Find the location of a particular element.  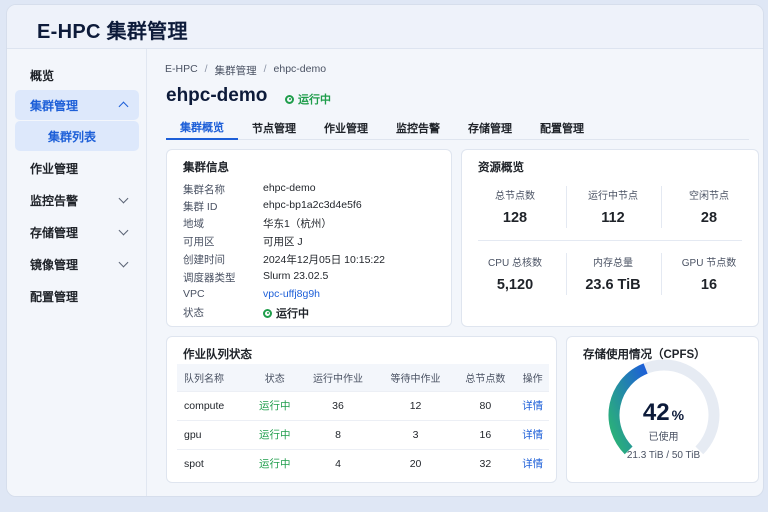

info-row: 集群名称 ehpc-demo is located at coordinates (249, 189).